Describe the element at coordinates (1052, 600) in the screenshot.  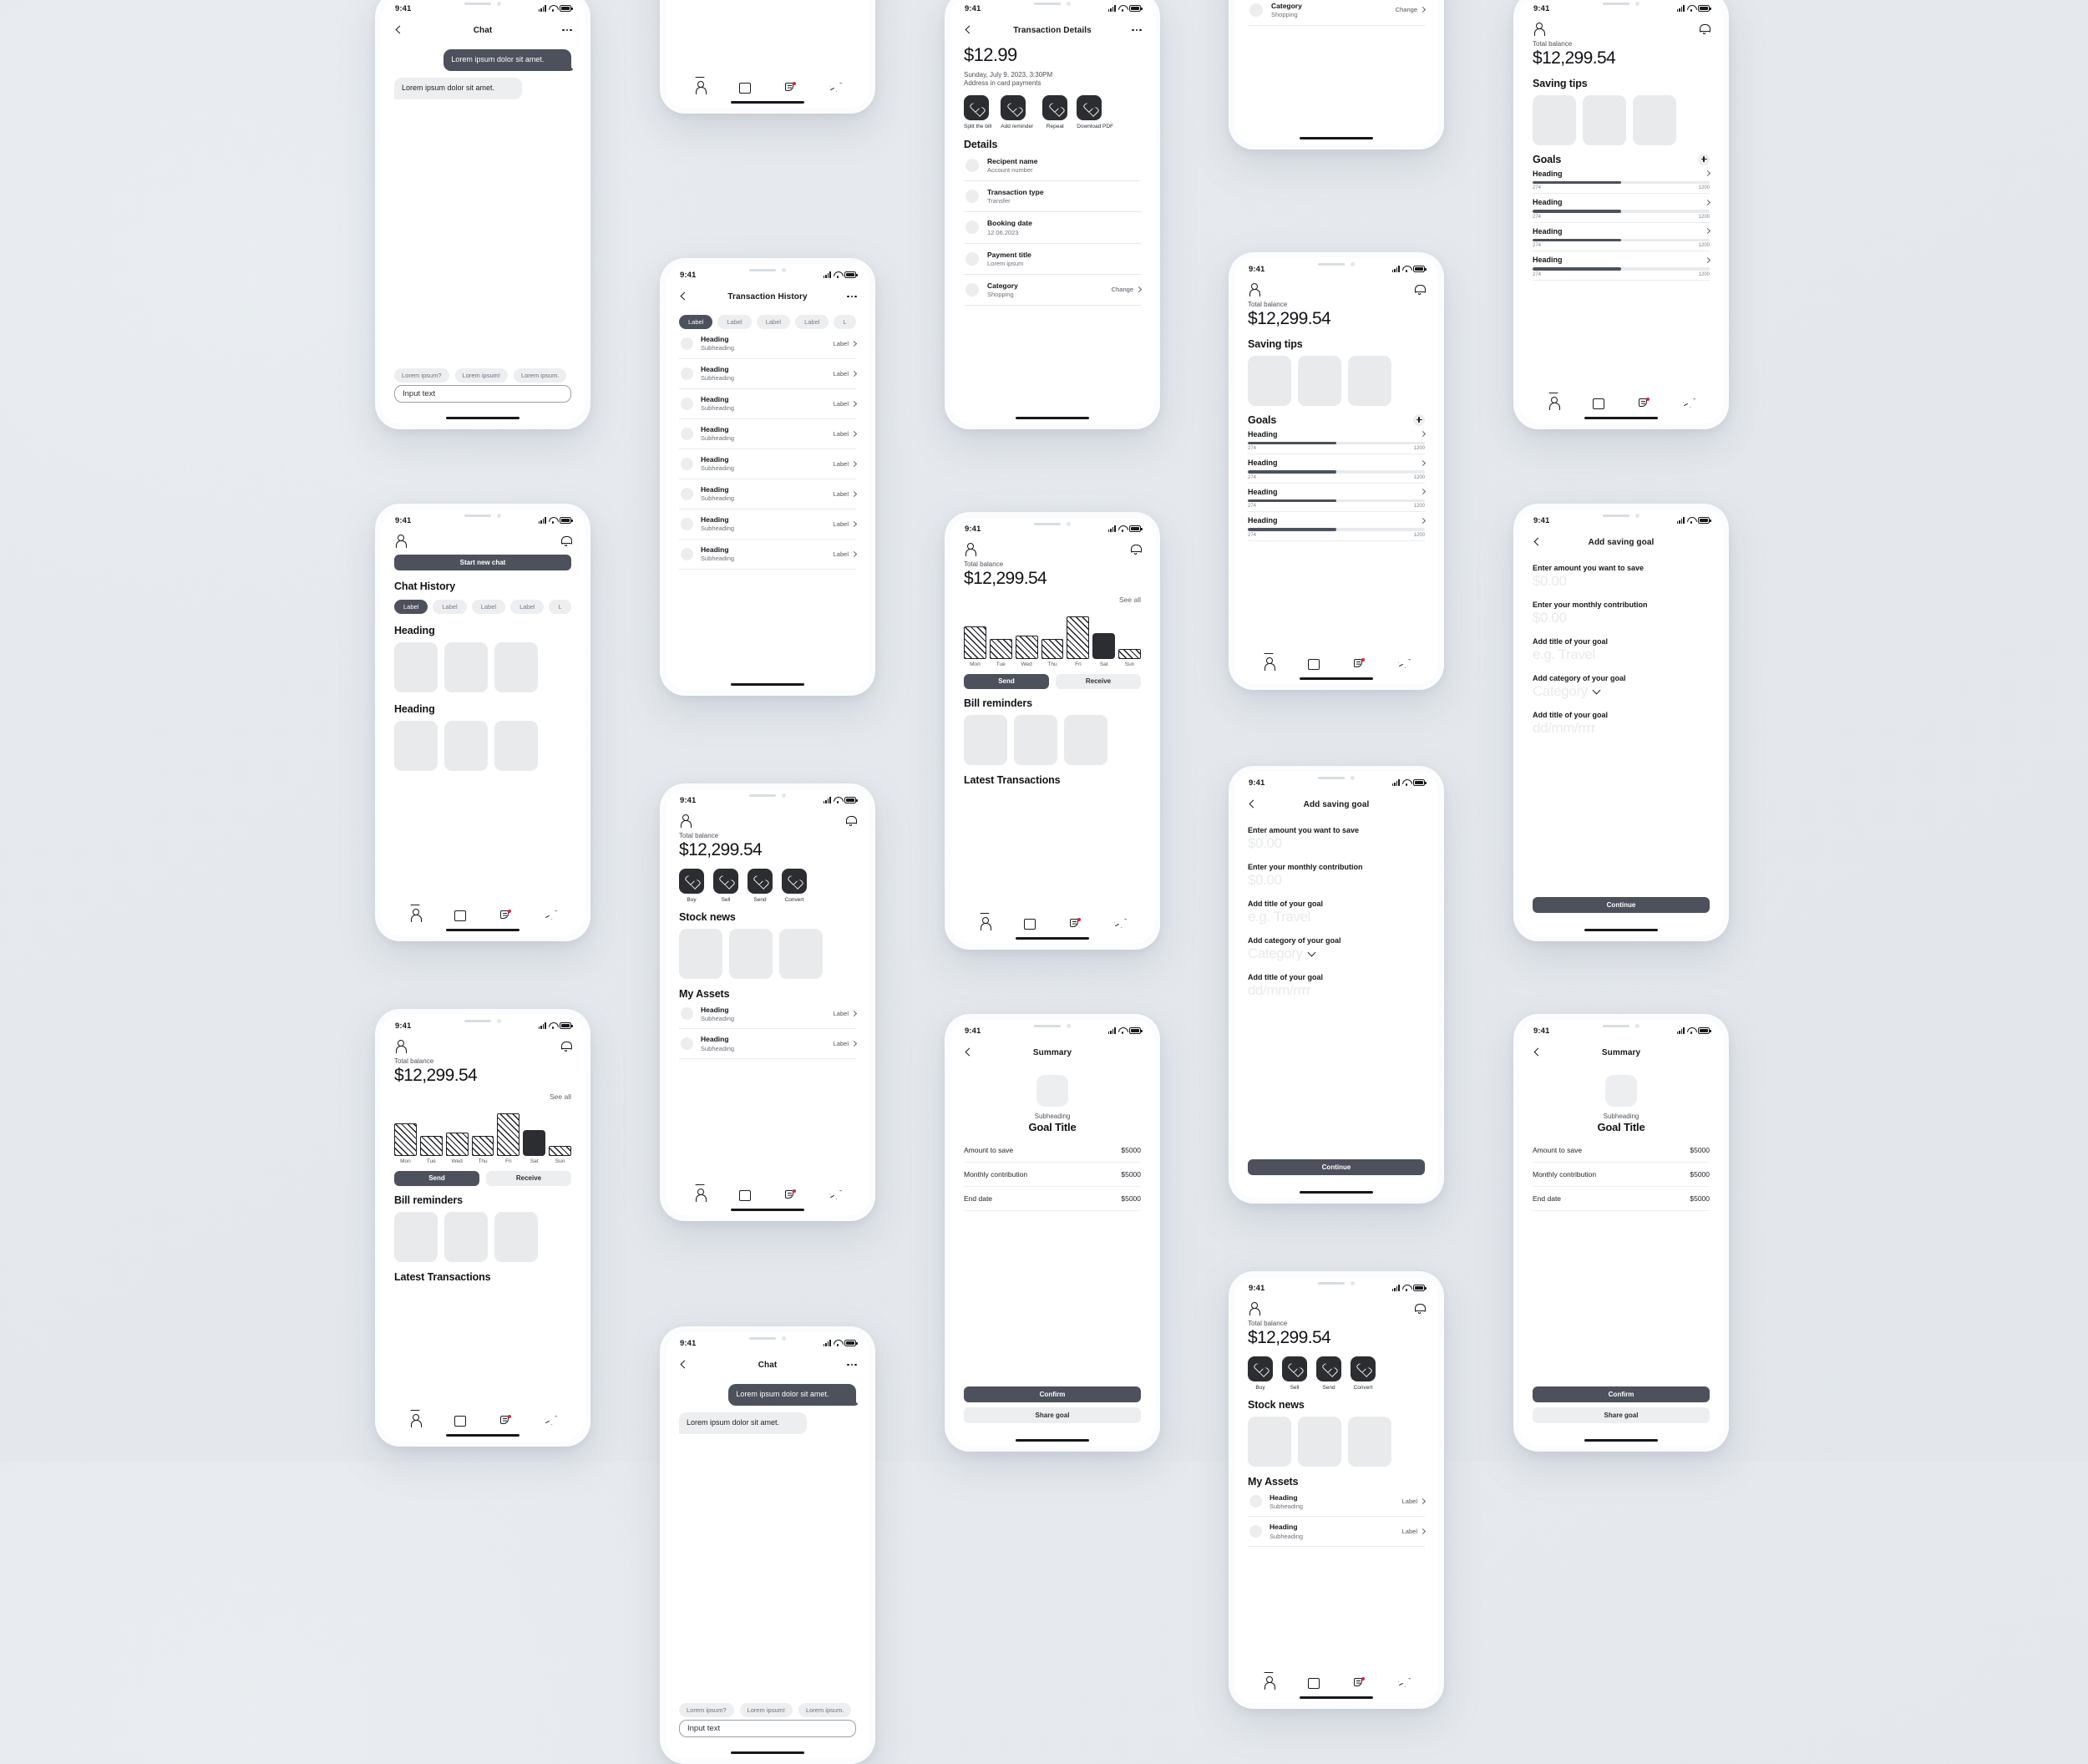
I see `see-all-link: See all` at that location.